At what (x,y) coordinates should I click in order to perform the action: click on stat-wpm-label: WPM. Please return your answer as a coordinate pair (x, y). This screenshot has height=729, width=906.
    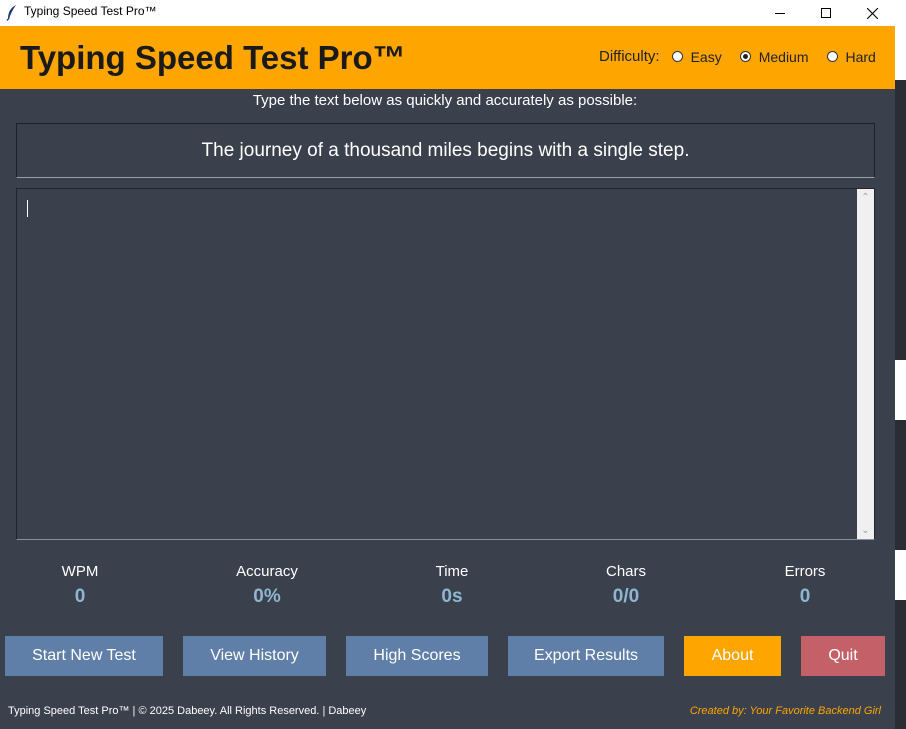
    Looking at the image, I should click on (80, 571).